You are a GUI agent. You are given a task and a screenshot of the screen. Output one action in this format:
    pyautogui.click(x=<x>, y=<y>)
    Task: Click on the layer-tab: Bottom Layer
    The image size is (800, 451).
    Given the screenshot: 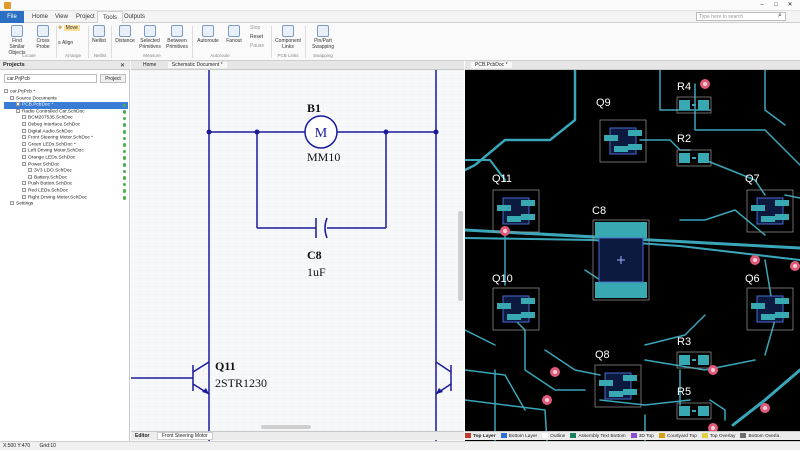 What is the action you would take?
    pyautogui.click(x=518, y=436)
    